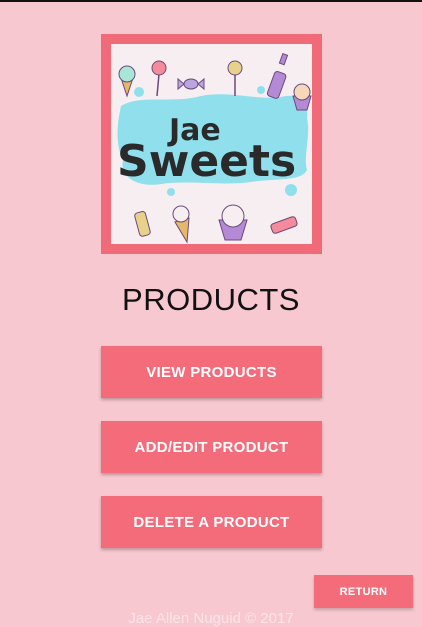 This screenshot has height=627, width=422. What do you see at coordinates (211, 447) in the screenshot?
I see `add-edit-product-button: ADD/EDIT PRODUCT` at bounding box center [211, 447].